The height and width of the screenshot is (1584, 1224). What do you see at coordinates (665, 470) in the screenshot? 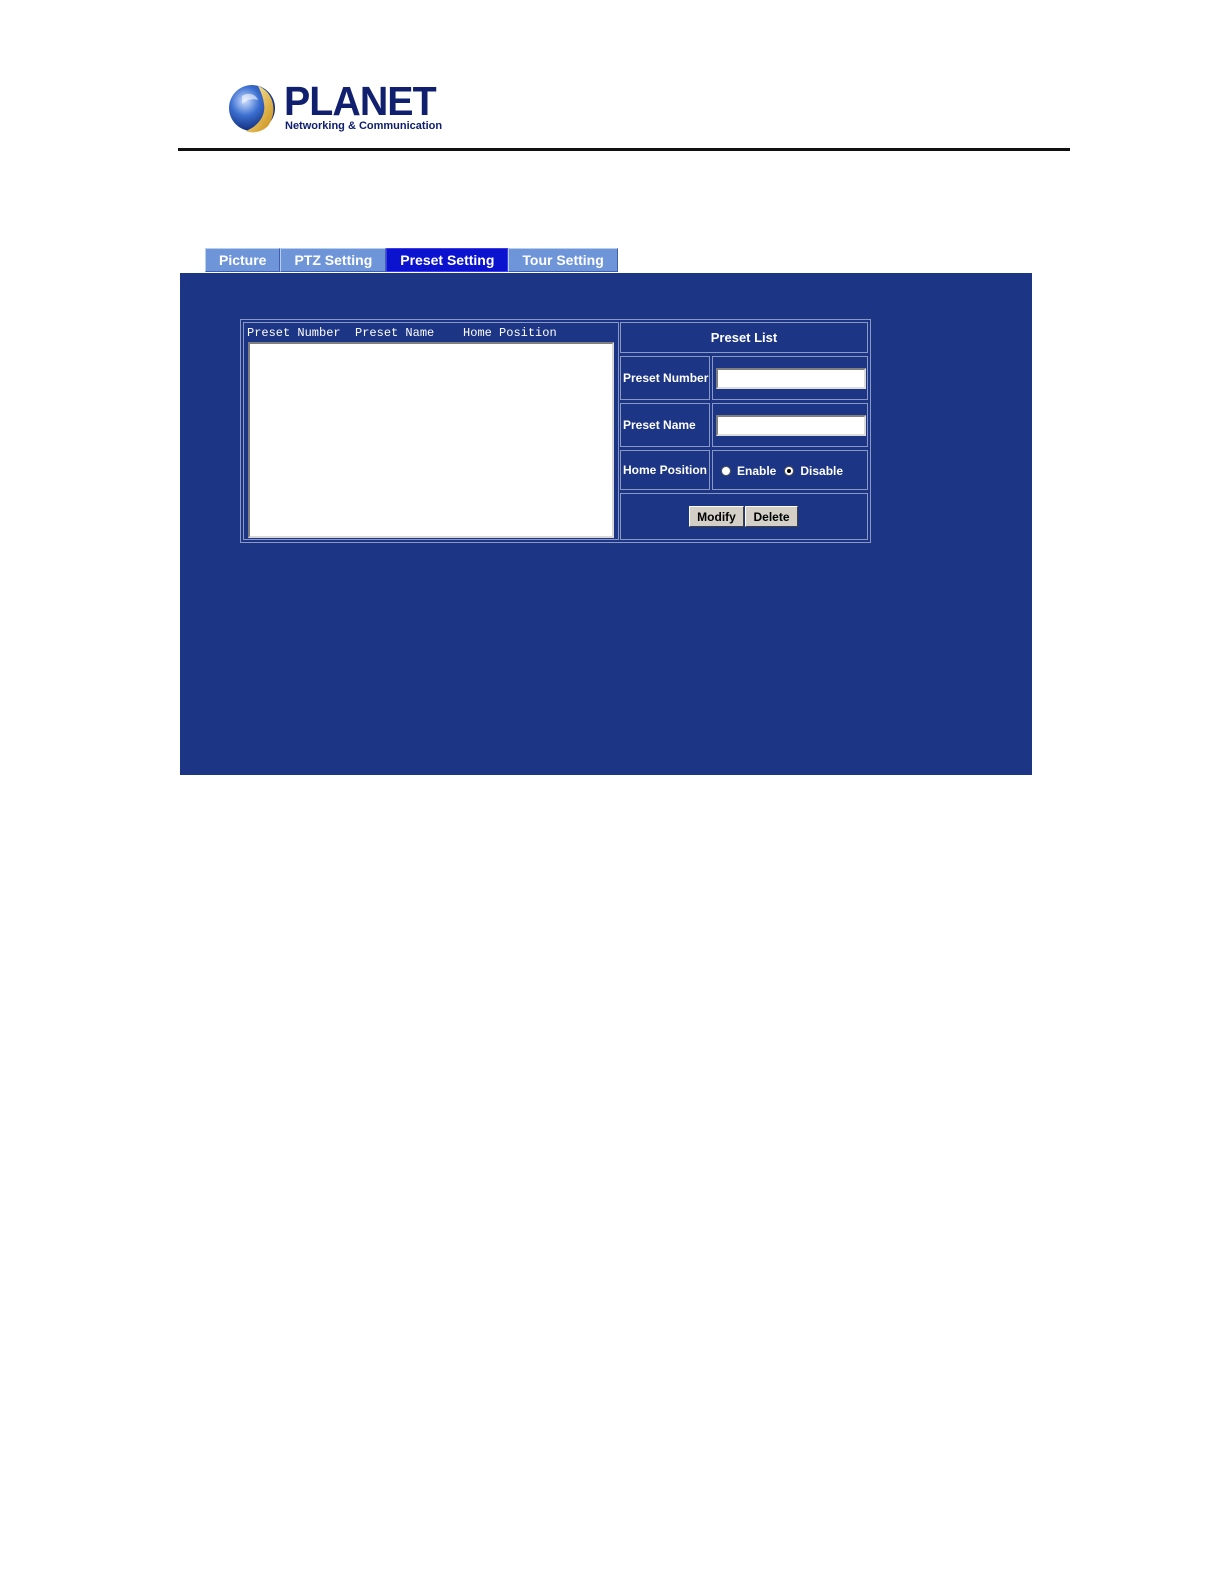
I see `home-position-label: Home Position` at bounding box center [665, 470].